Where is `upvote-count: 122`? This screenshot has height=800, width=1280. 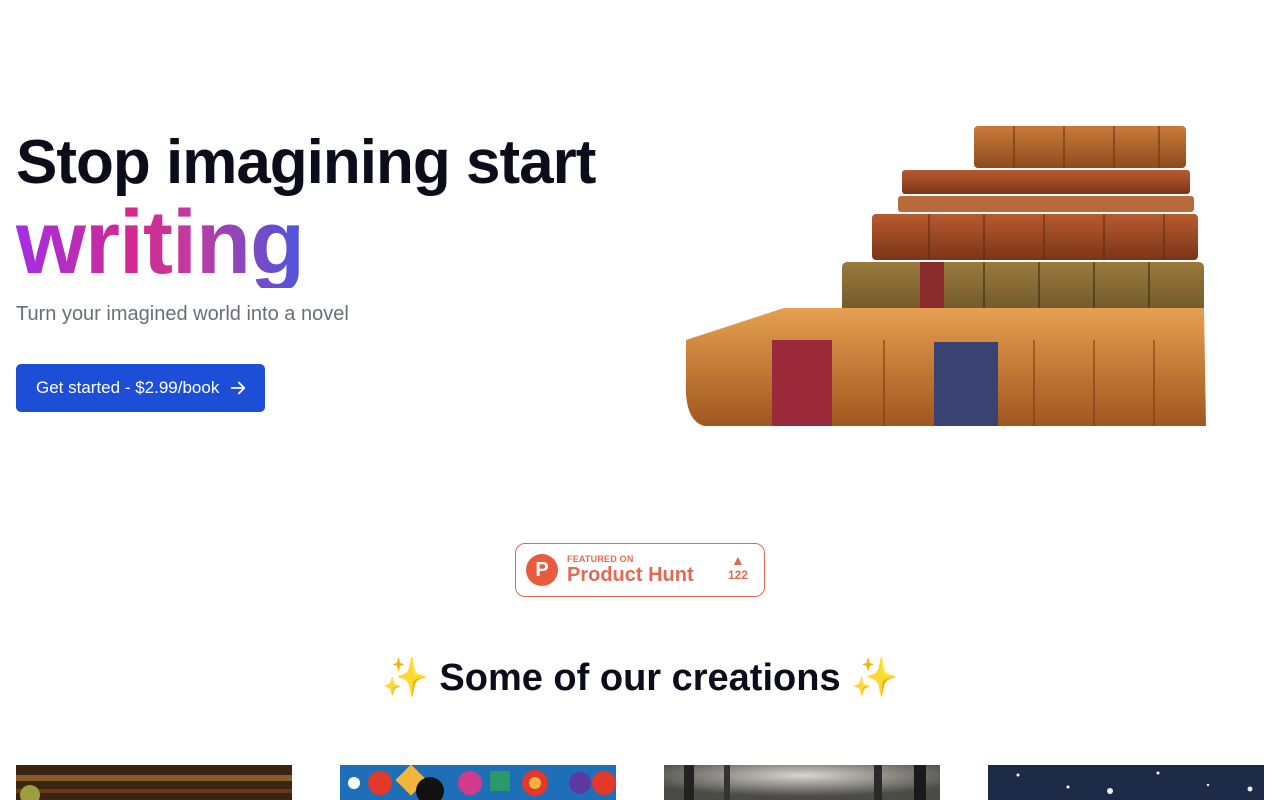
upvote-count: 122 is located at coordinates (737, 575).